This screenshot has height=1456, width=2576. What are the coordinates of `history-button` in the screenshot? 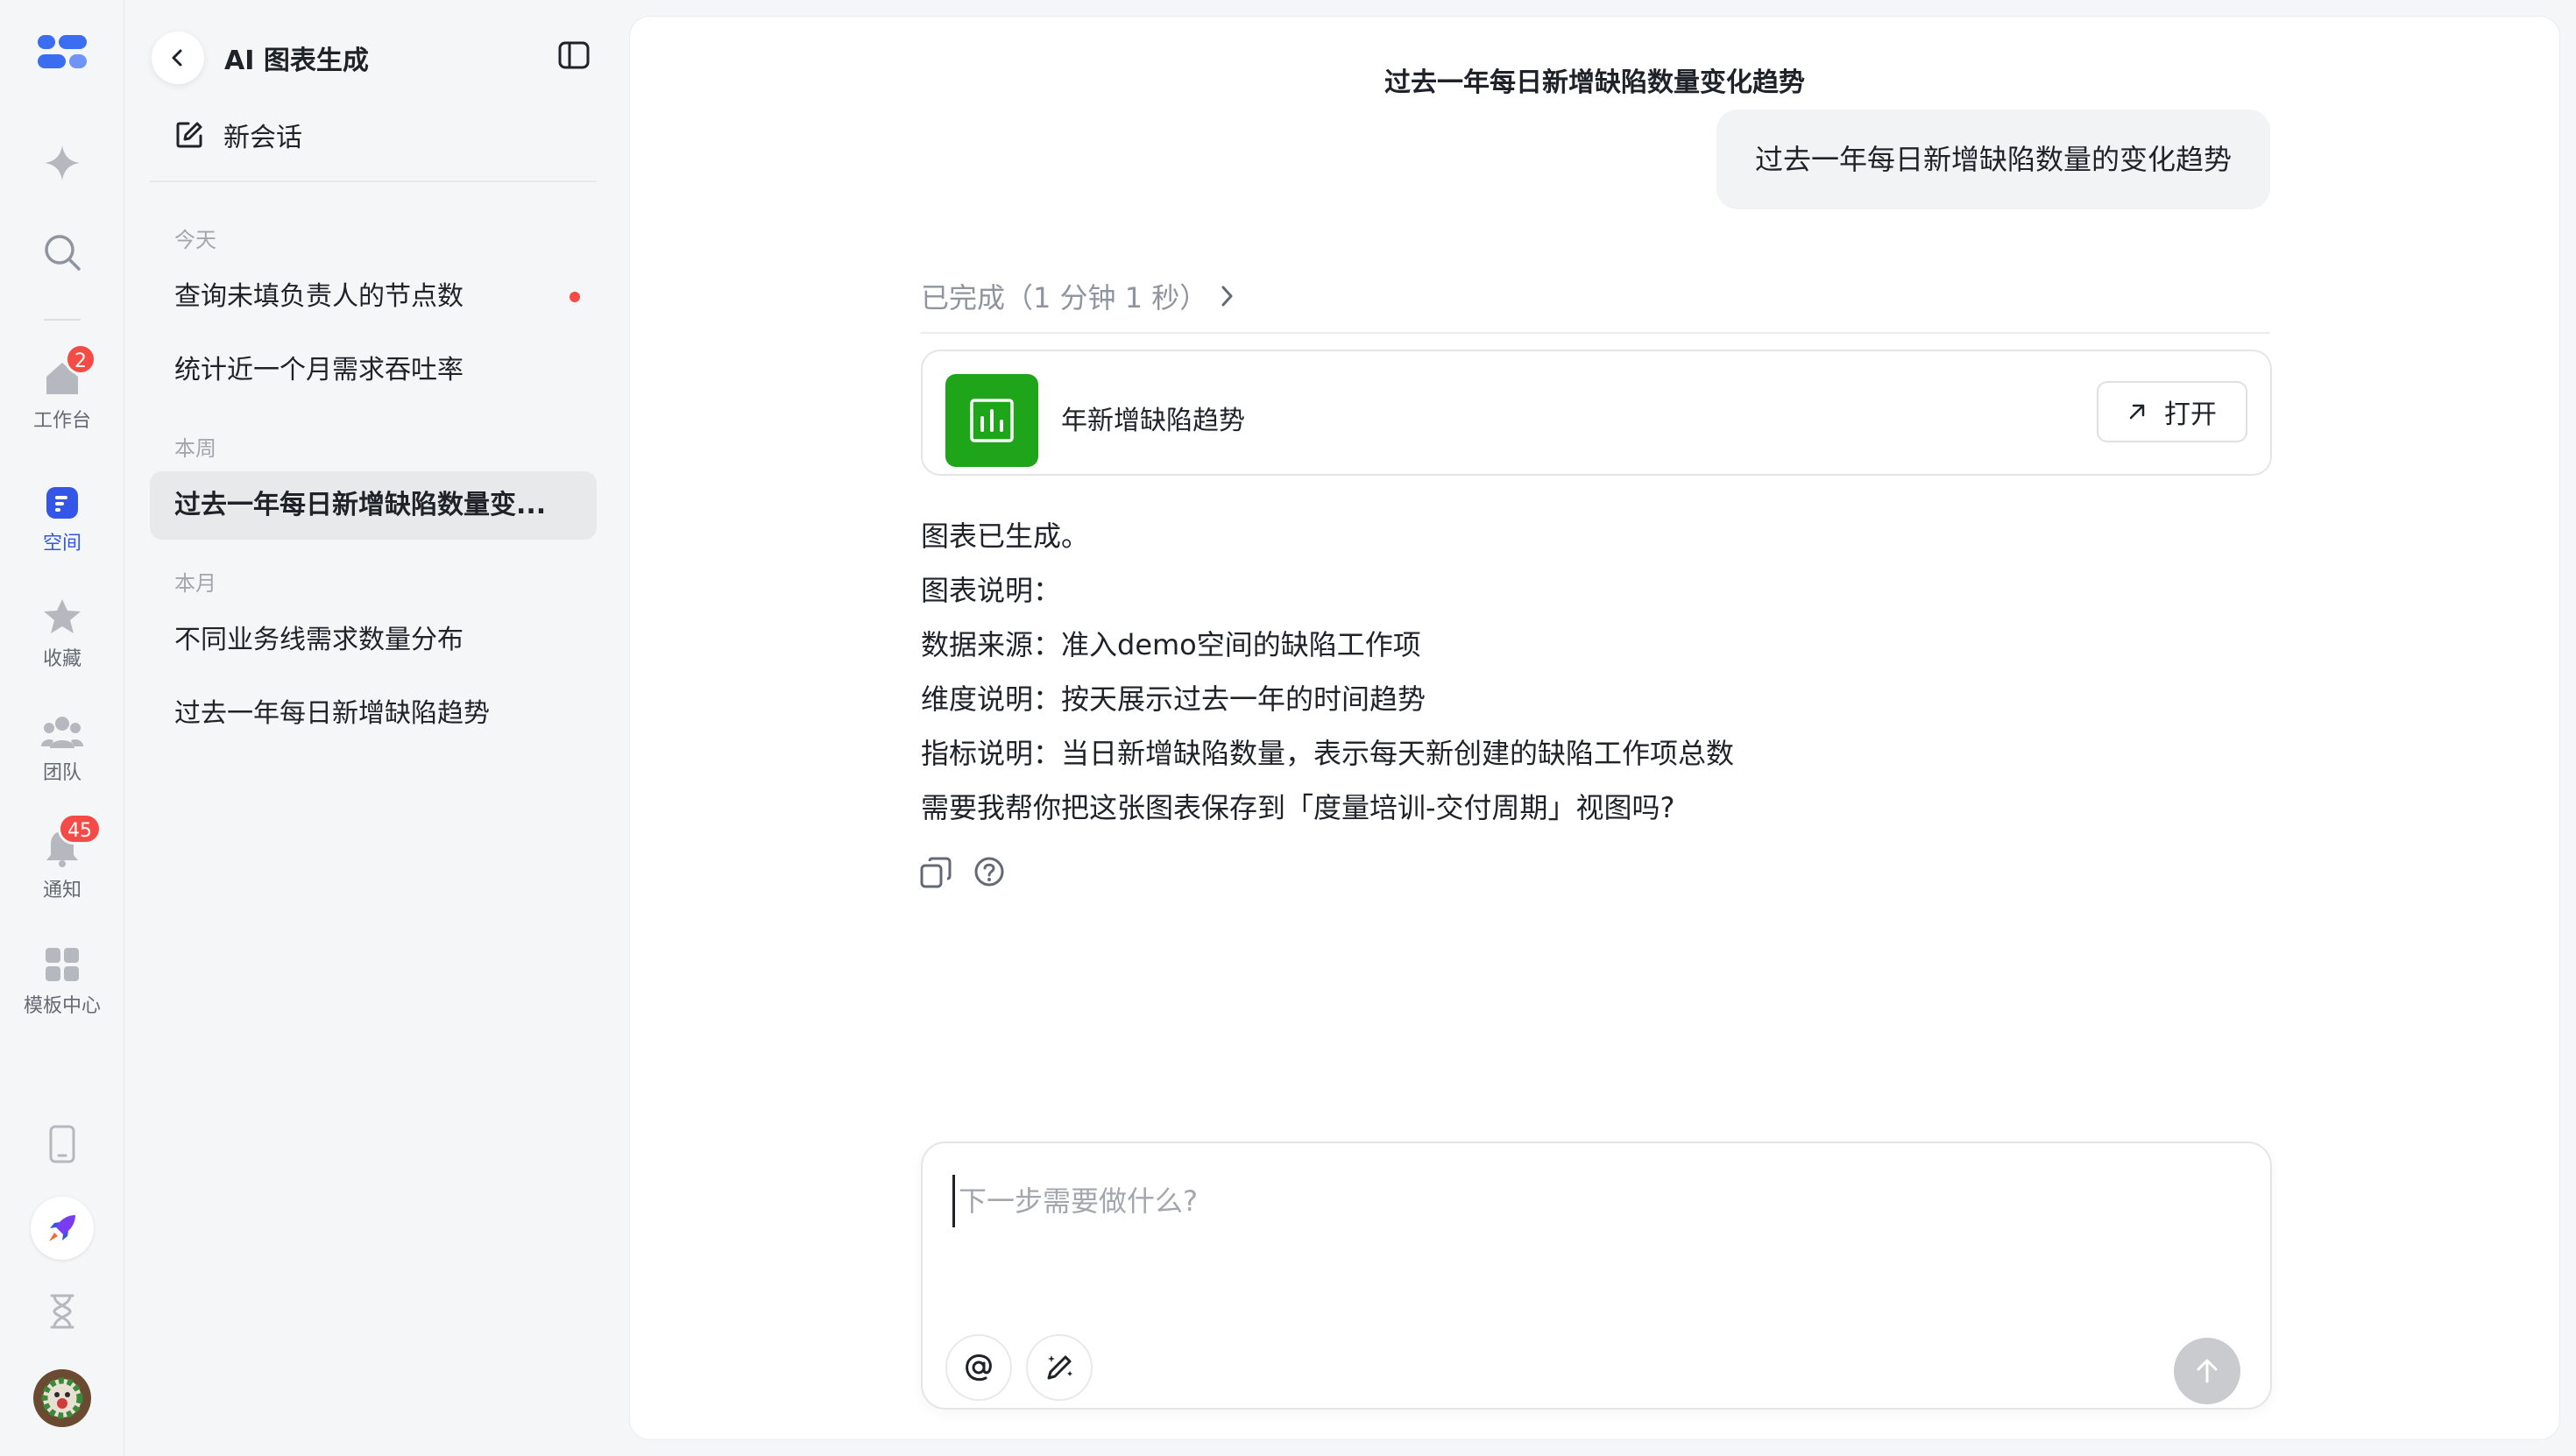 It's located at (62, 1311).